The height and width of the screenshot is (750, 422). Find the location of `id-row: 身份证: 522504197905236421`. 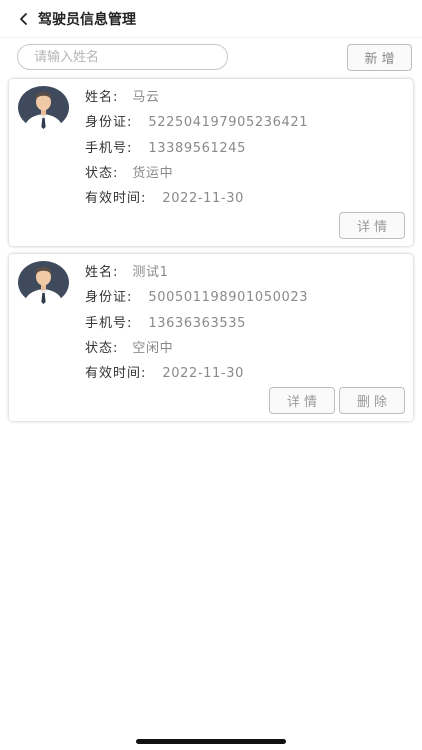

id-row: 身份证: 522504197905236421 is located at coordinates (196, 125).